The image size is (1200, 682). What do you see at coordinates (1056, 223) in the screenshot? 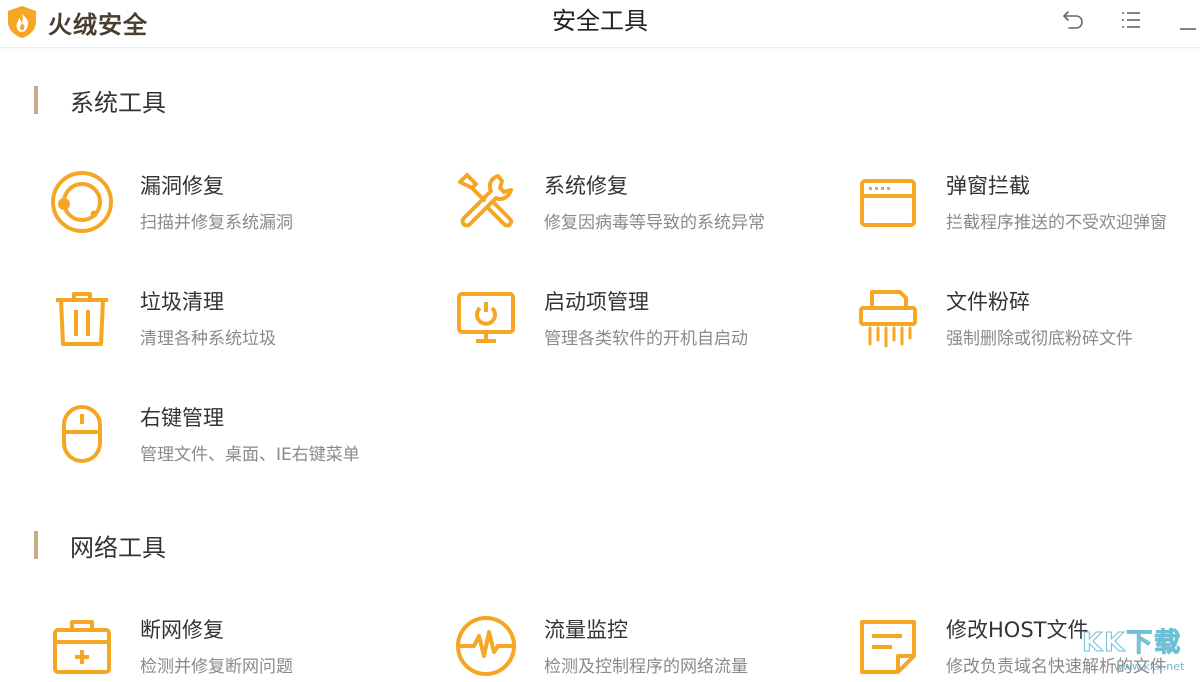
I see `tool-description: 拦截程序推送的不受欢迎弹窗` at bounding box center [1056, 223].